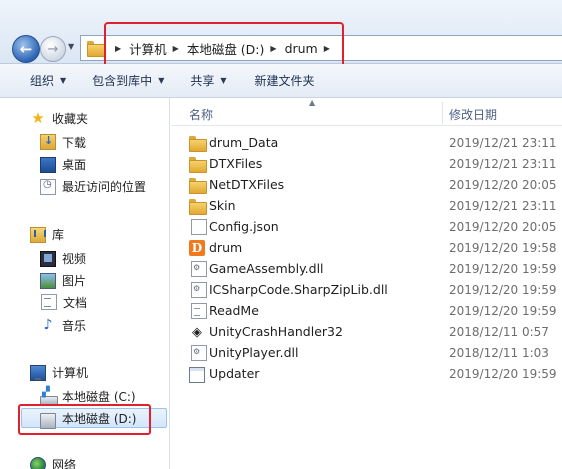 Image resolution: width=562 pixels, height=469 pixels. Describe the element at coordinates (366, 331) in the screenshot. I see `file-row: ◈ UnityCrashHandler32 2018/12/11 0:57` at that location.